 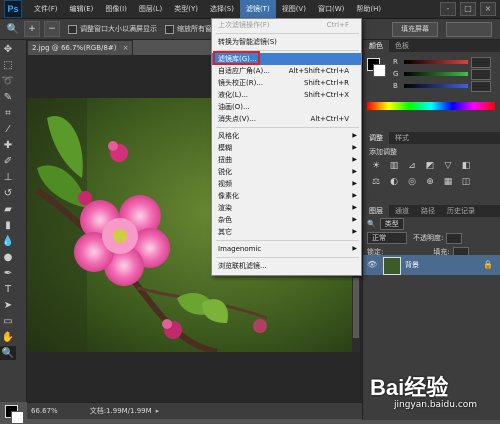 What do you see at coordinates (391, 224) in the screenshot?
I see `layer-kind-select: 类型` at bounding box center [391, 224].